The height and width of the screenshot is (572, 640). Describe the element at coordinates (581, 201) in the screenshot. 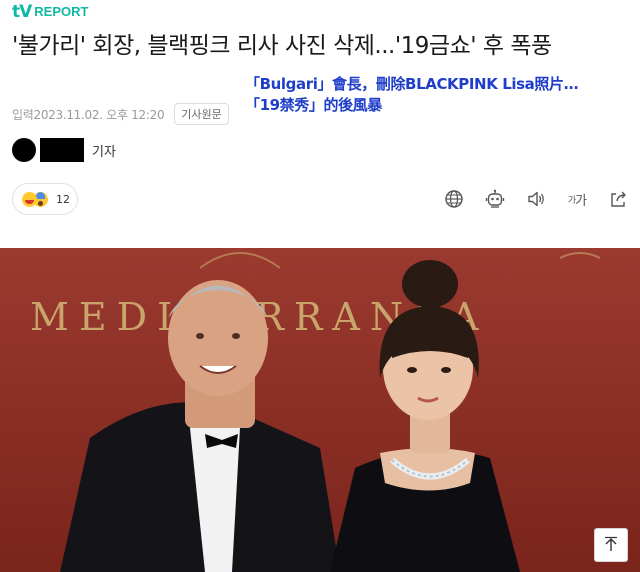

I see `font-size-large-glyph: 가` at that location.